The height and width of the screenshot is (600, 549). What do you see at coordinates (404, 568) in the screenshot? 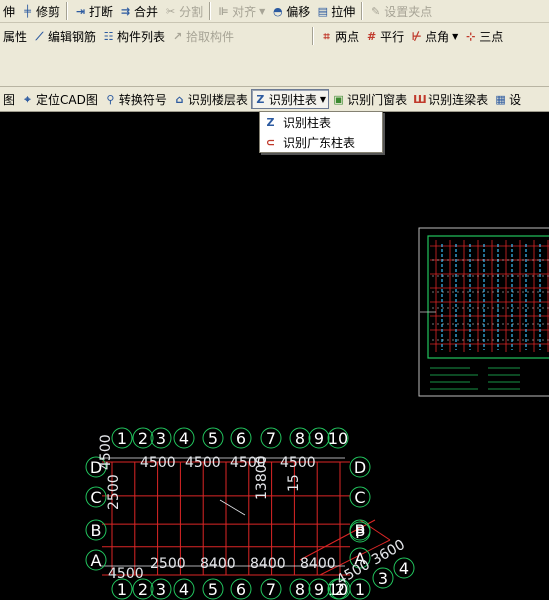
I see `axis-label-bottom: 4` at bounding box center [404, 568].